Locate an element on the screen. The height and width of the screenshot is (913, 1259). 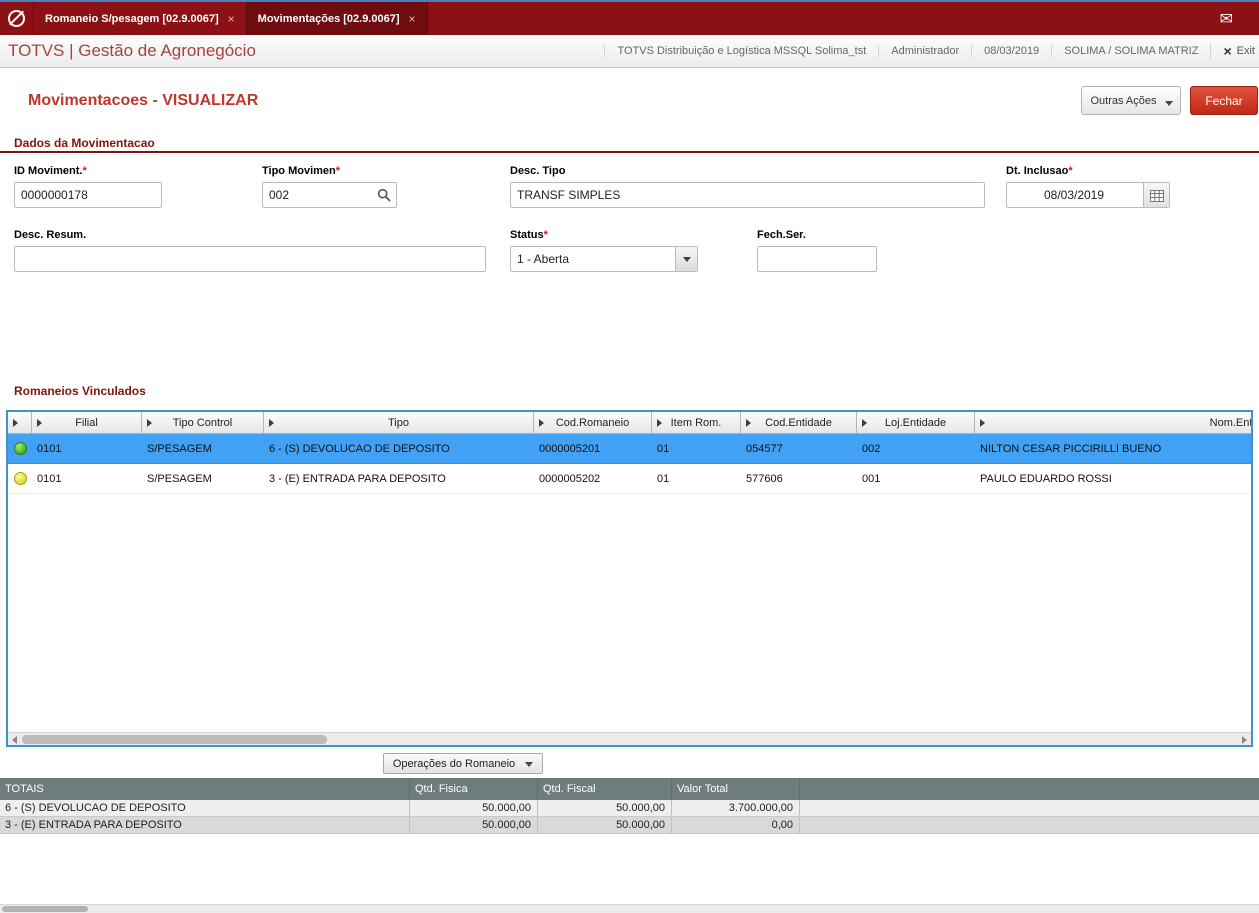
grid-header-cell: Tipo is located at coordinates (399, 422).